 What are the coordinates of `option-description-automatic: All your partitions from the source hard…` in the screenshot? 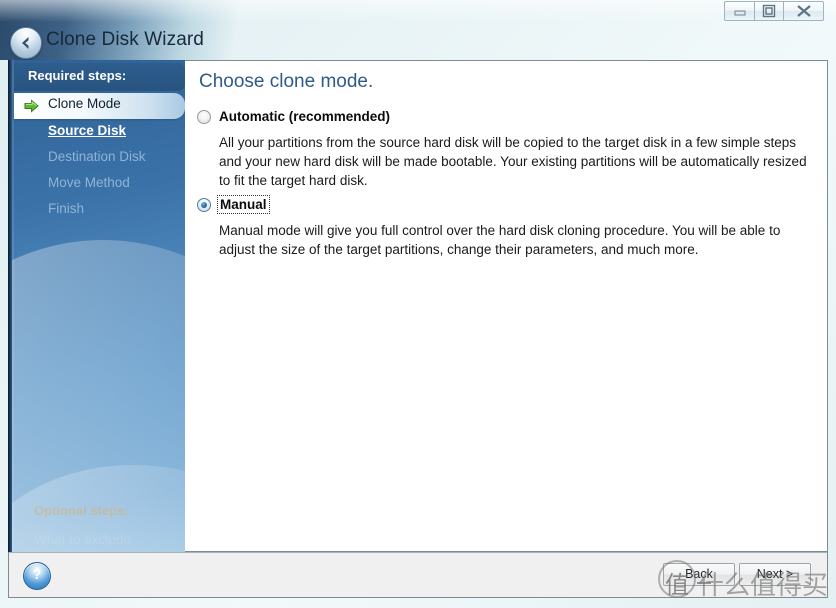 It's located at (513, 161).